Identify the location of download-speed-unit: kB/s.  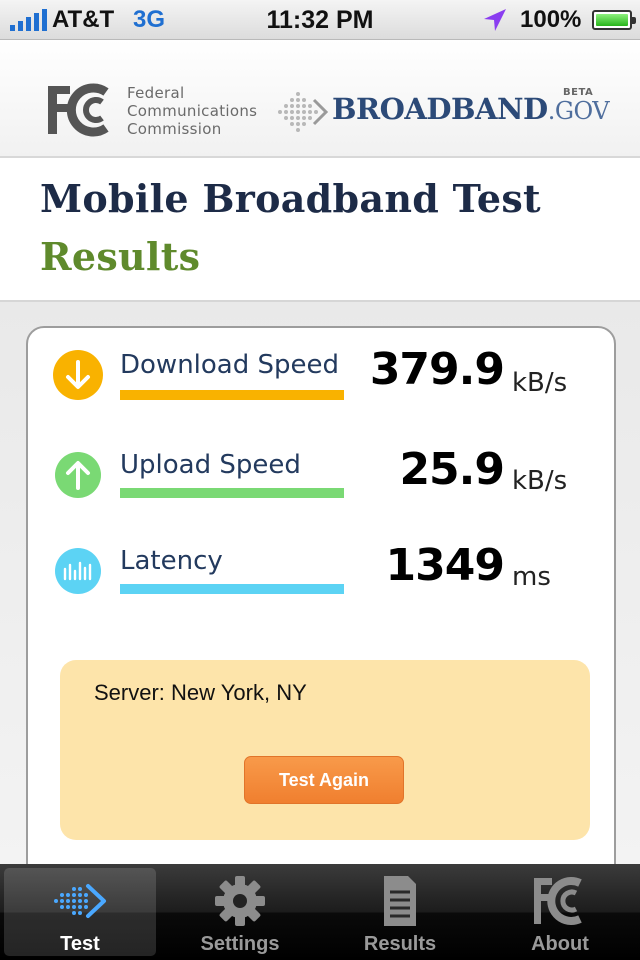
(540, 383).